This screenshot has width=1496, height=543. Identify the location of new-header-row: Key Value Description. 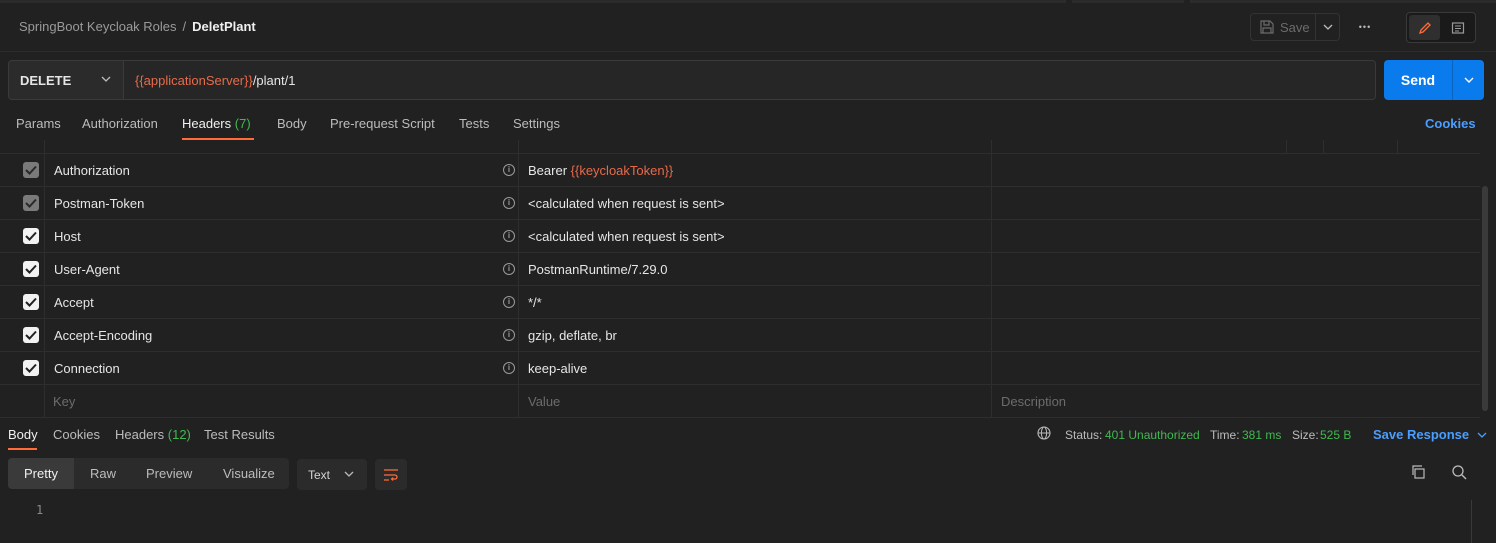
(740, 401).